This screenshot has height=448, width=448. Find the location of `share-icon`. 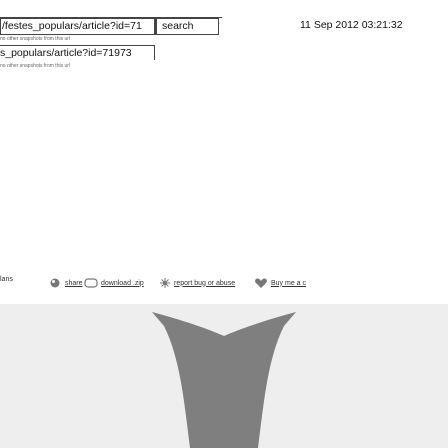

share-icon is located at coordinates (55, 283).